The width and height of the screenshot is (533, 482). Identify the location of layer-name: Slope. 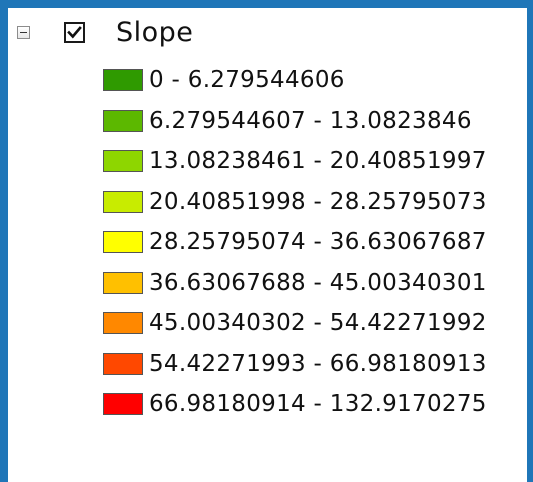
(155, 32).